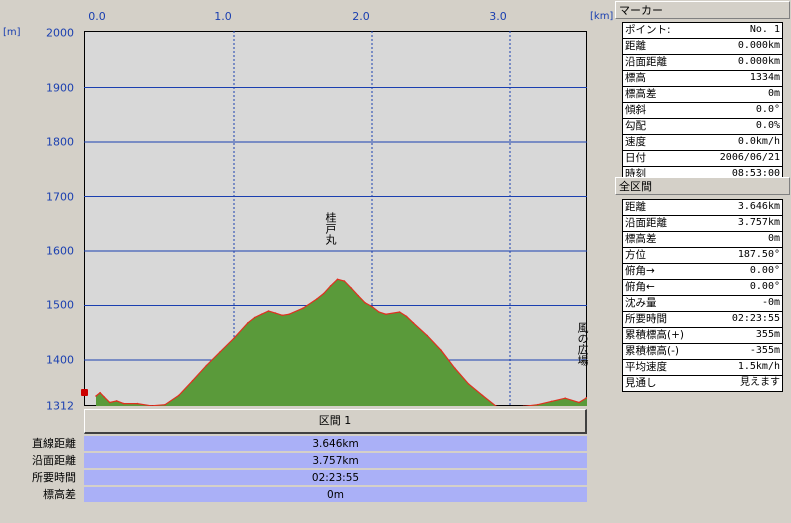 The height and width of the screenshot is (523, 791). I want to click on all-section-row: 方位 187.50°, so click(702, 256).